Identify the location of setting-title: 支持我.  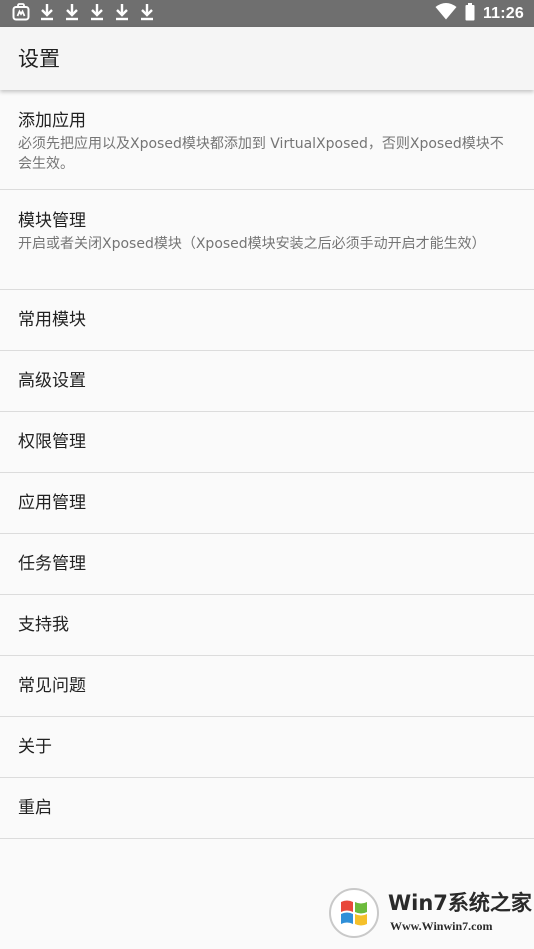
(43, 625).